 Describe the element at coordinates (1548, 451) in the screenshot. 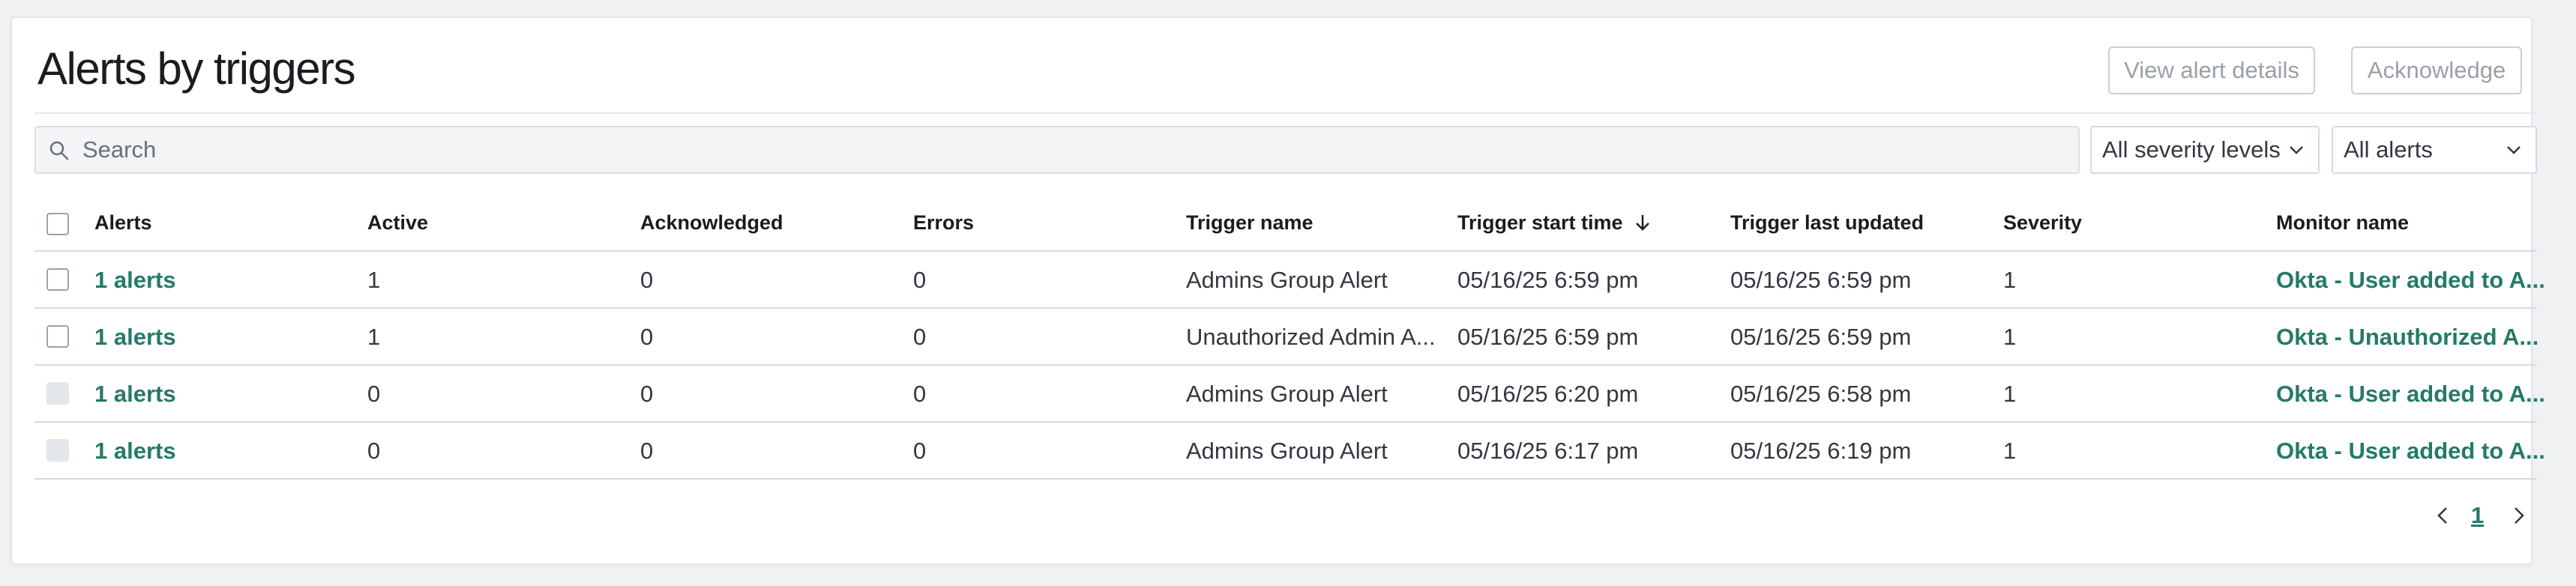

I see `trigger-start-time: 05/16/25 6:17 pm` at that location.